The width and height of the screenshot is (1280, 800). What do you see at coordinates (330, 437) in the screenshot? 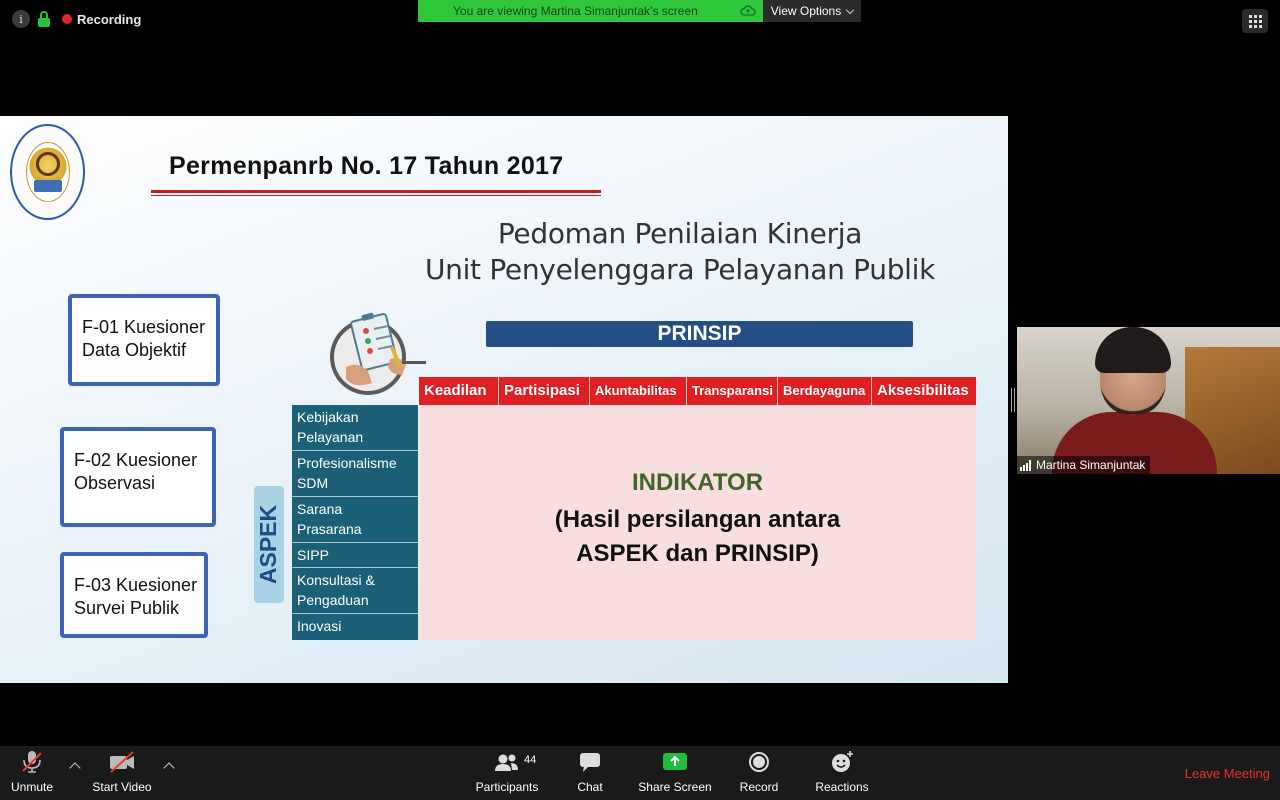
I see `aspect-line: Pelayanan` at bounding box center [330, 437].